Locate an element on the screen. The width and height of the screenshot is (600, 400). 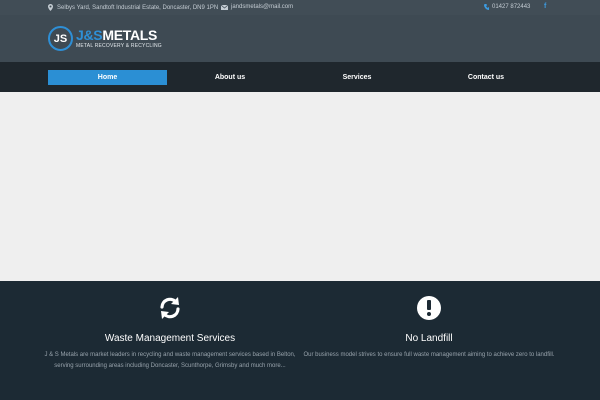
logo-title: J&SMETALS is located at coordinates (119, 34).